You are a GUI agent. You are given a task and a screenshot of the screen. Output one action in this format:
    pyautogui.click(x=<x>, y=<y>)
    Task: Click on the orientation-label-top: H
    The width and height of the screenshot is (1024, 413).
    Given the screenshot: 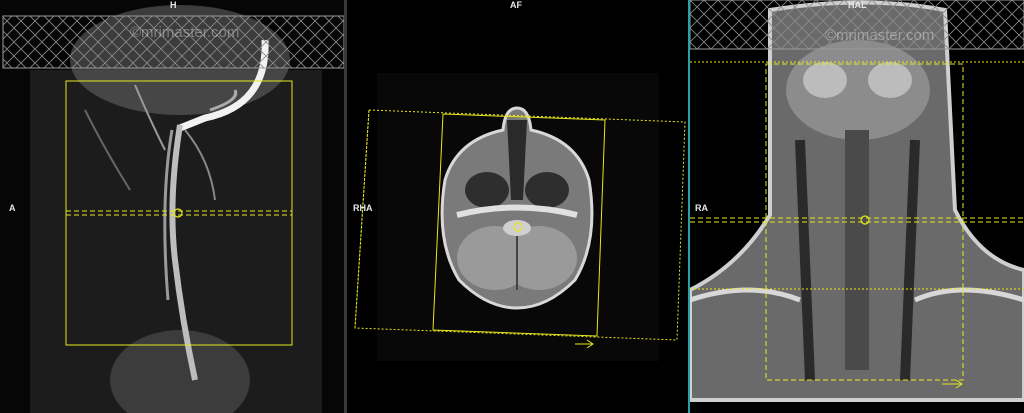 What is the action you would take?
    pyautogui.click(x=173, y=5)
    